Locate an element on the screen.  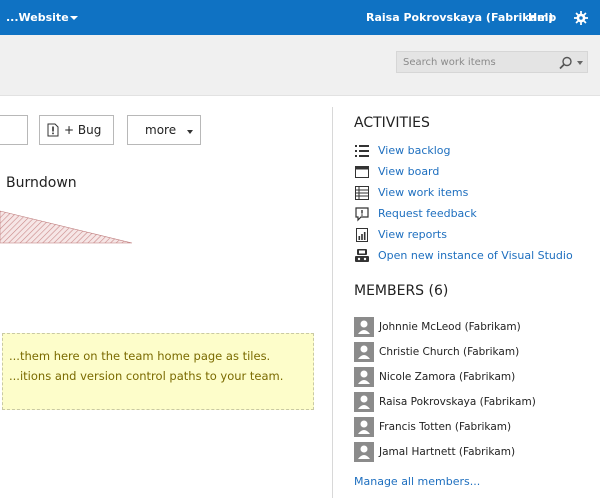
activity-label: View board is located at coordinates (409, 171).